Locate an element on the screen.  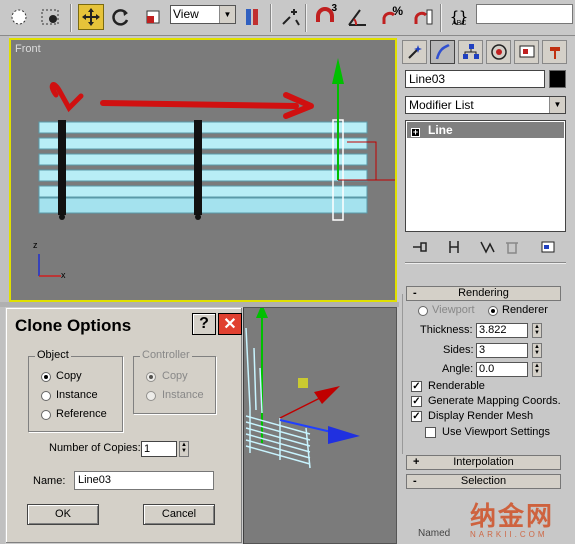
close-button: ✕ is located at coordinates (230, 324).